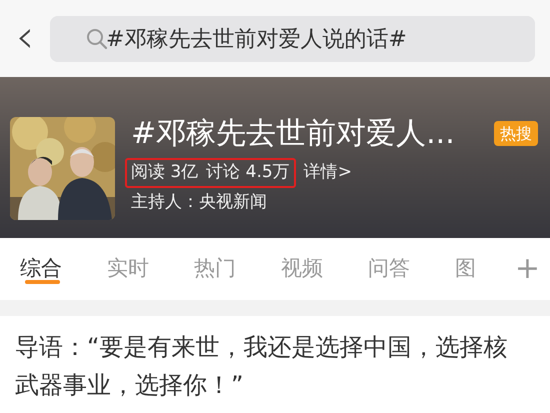 The image size is (550, 413). I want to click on host-text: 主持人：央视新闻, so click(199, 202).